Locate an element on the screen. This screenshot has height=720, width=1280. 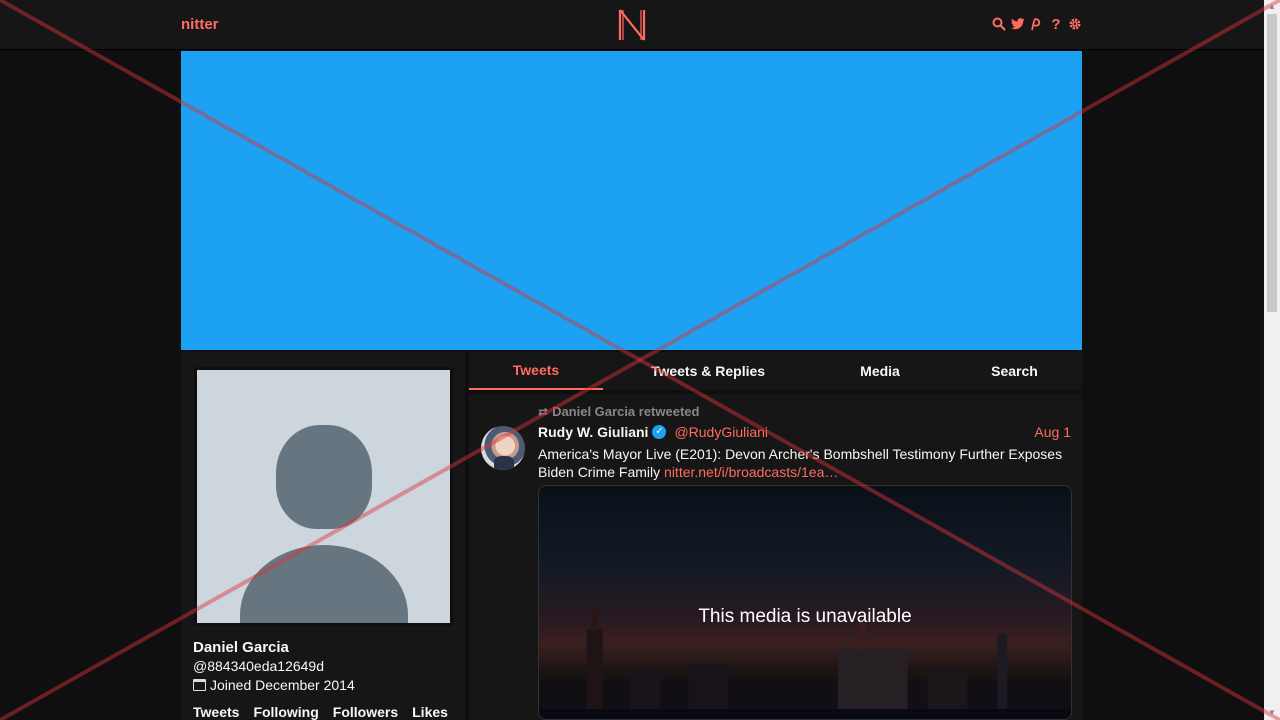
joined-date: Joined December 2014 is located at coordinates (282, 685).